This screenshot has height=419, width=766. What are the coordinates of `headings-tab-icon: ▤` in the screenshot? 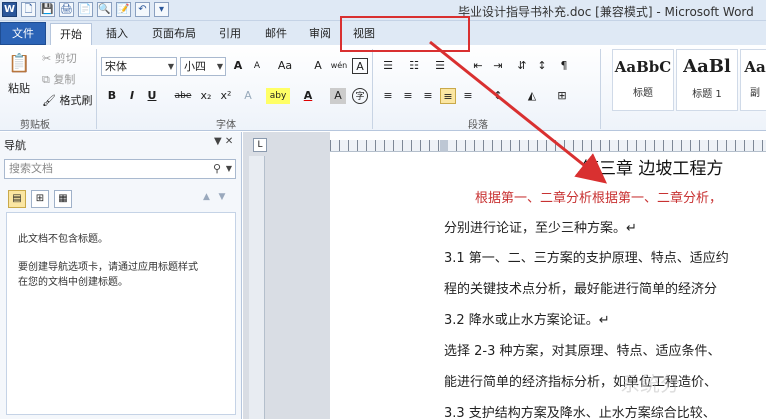 It's located at (17, 199).